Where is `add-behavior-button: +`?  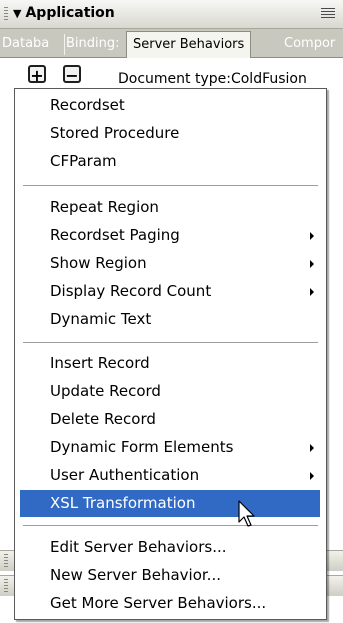
add-behavior-button: + is located at coordinates (37, 74).